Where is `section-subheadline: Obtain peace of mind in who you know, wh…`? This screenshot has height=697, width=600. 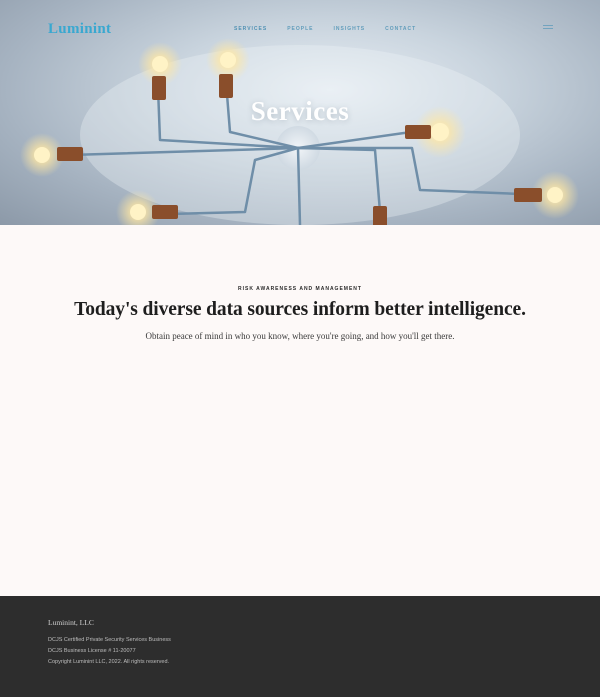 section-subheadline: Obtain peace of mind in who you know, wh… is located at coordinates (300, 336).